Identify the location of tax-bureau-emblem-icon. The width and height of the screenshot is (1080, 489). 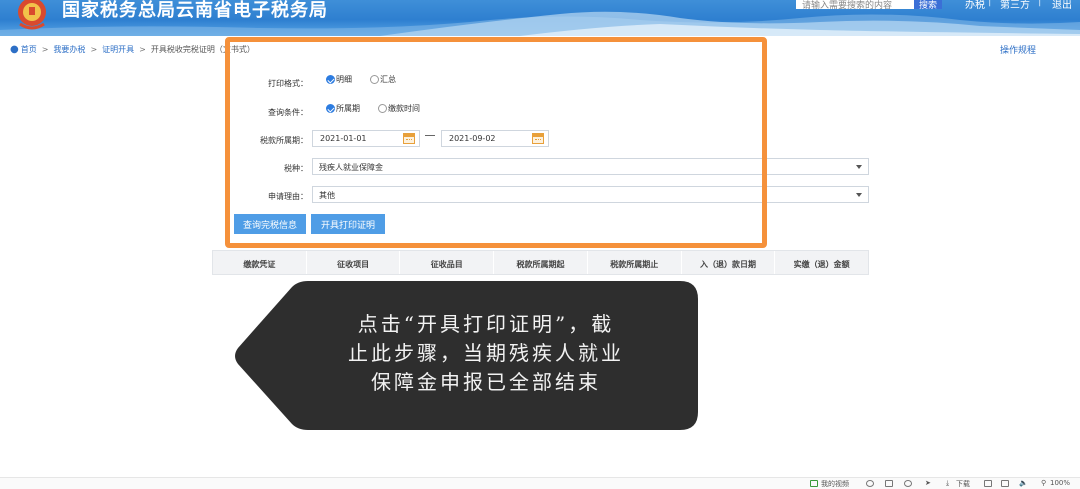
(32, 15).